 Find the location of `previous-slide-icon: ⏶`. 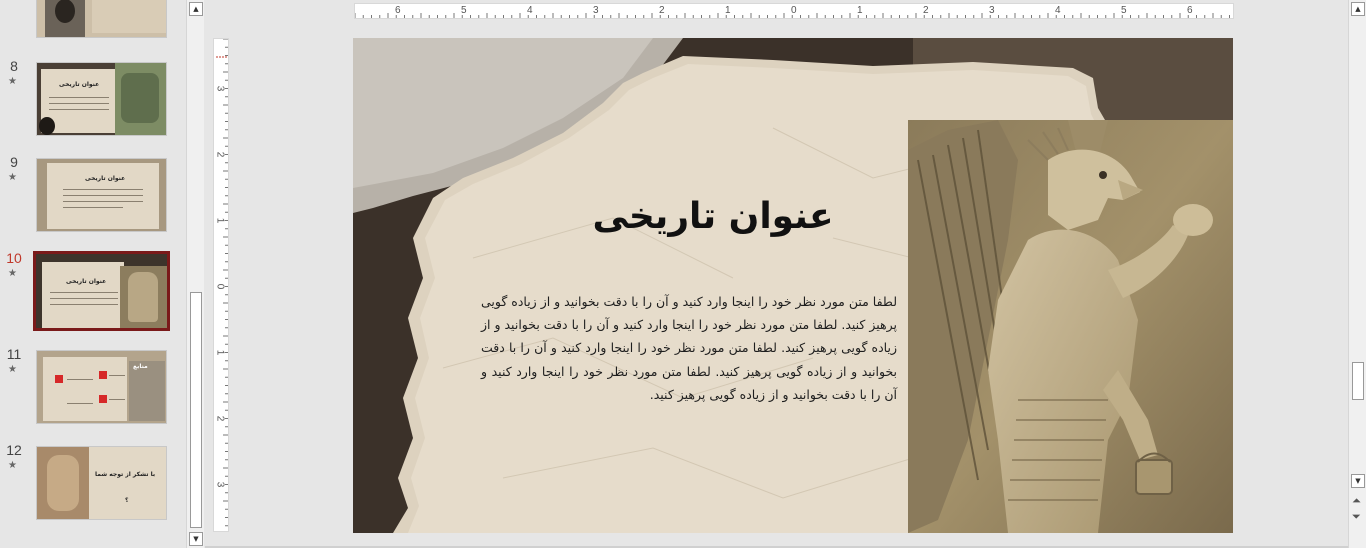

previous-slide-icon: ⏶ is located at coordinates (1356, 501).